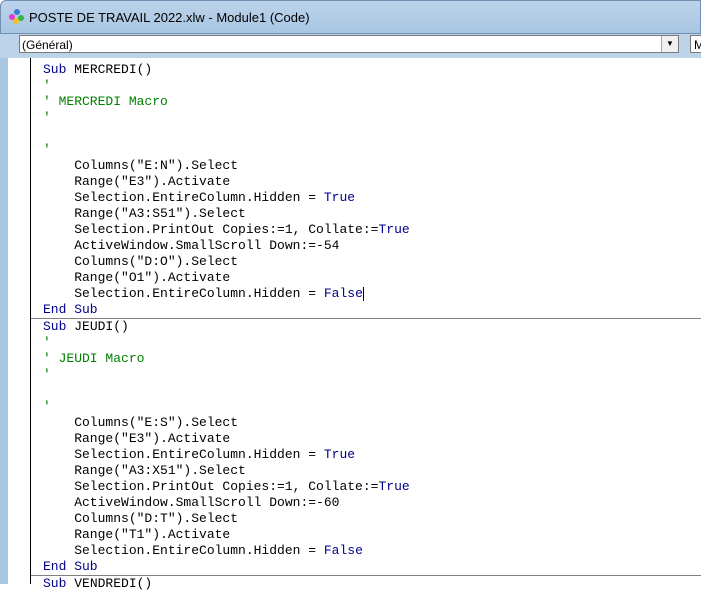  What do you see at coordinates (47, 45) in the screenshot?
I see `object-combo-value: (Général)` at bounding box center [47, 45].